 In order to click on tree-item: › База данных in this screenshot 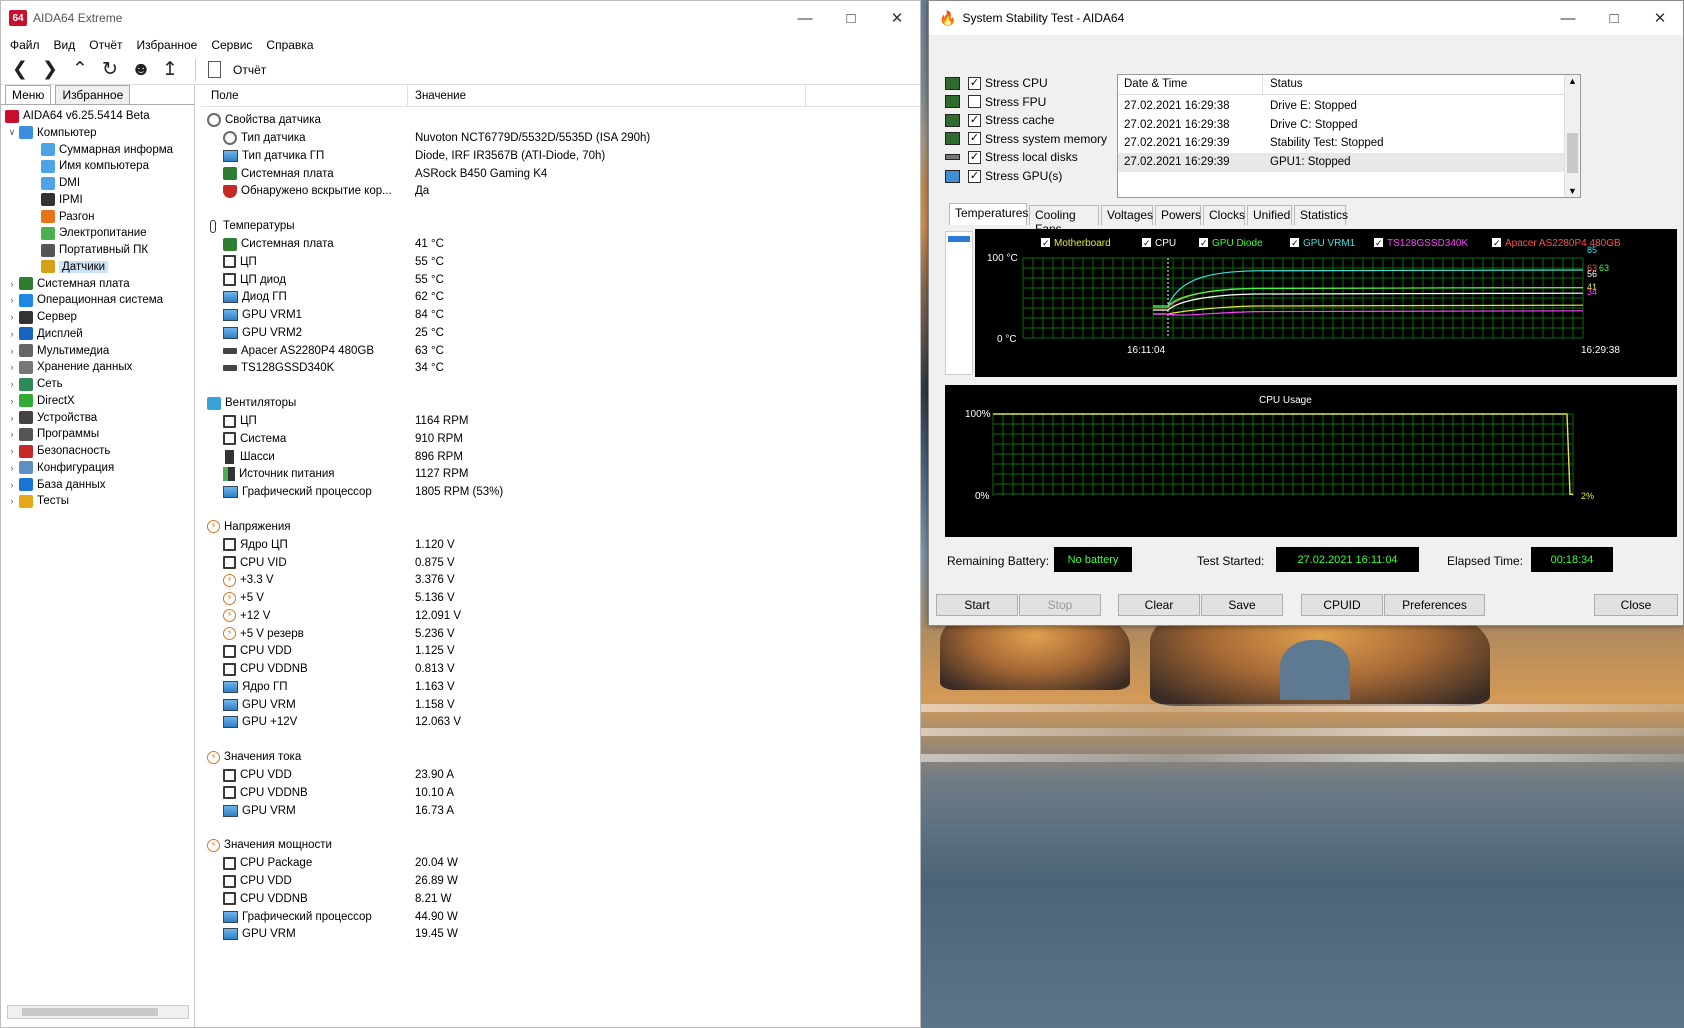, I will do `click(55, 485)`.